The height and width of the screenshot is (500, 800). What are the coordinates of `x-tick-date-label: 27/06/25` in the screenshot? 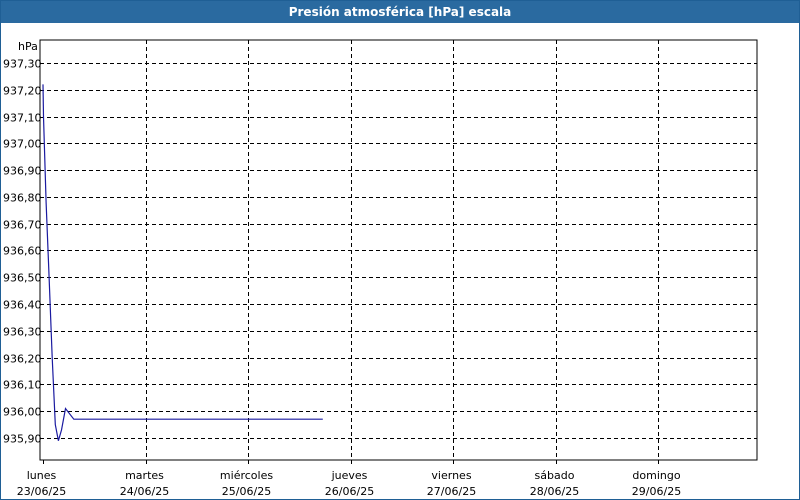 It's located at (451, 491).